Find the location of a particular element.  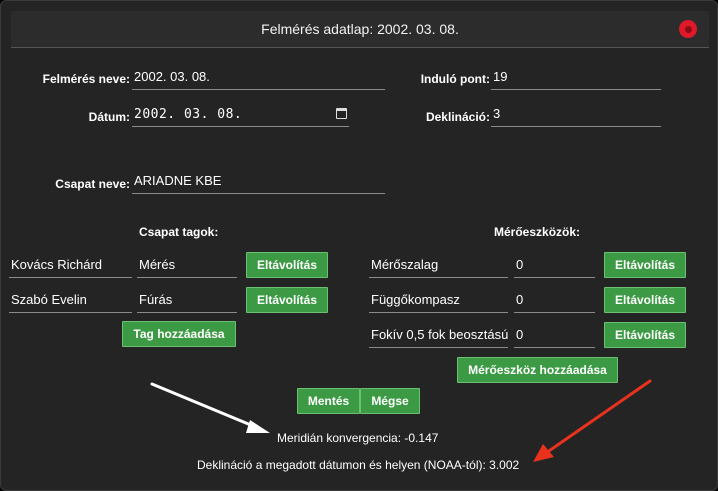

annotation-arrows is located at coordinates (401, 420).